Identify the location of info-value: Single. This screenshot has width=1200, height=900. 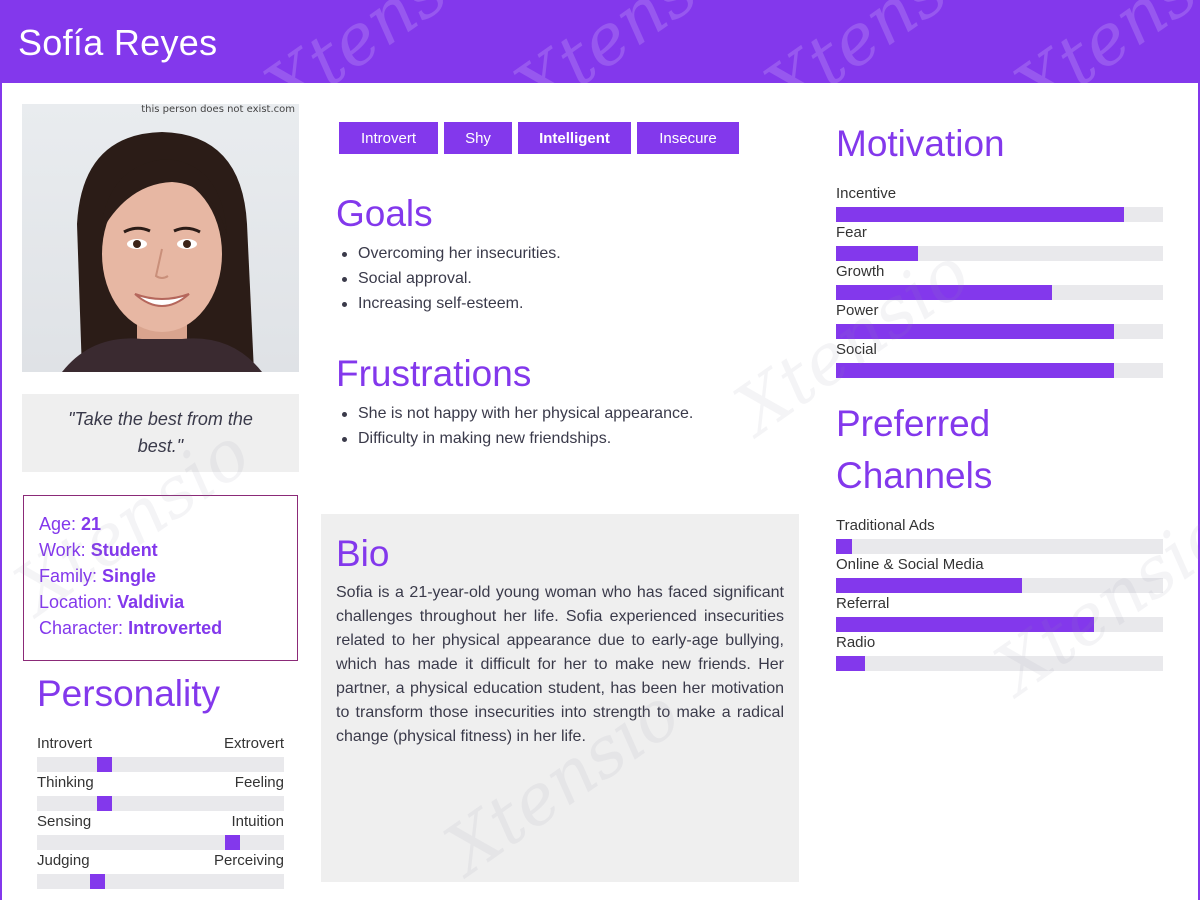
(129, 576).